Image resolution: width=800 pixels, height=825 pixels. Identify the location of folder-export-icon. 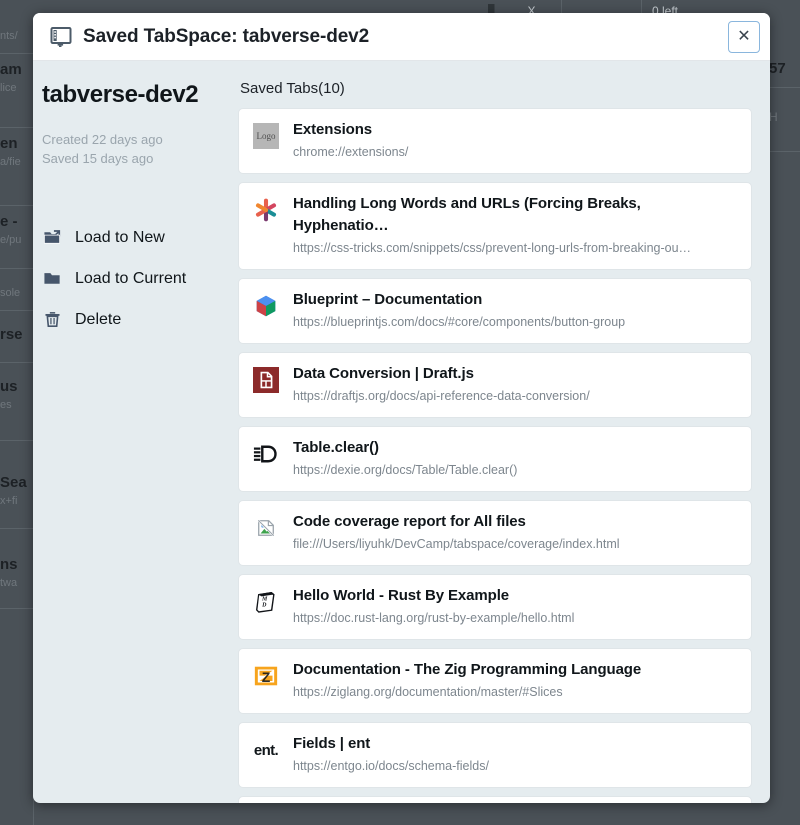
(52, 238).